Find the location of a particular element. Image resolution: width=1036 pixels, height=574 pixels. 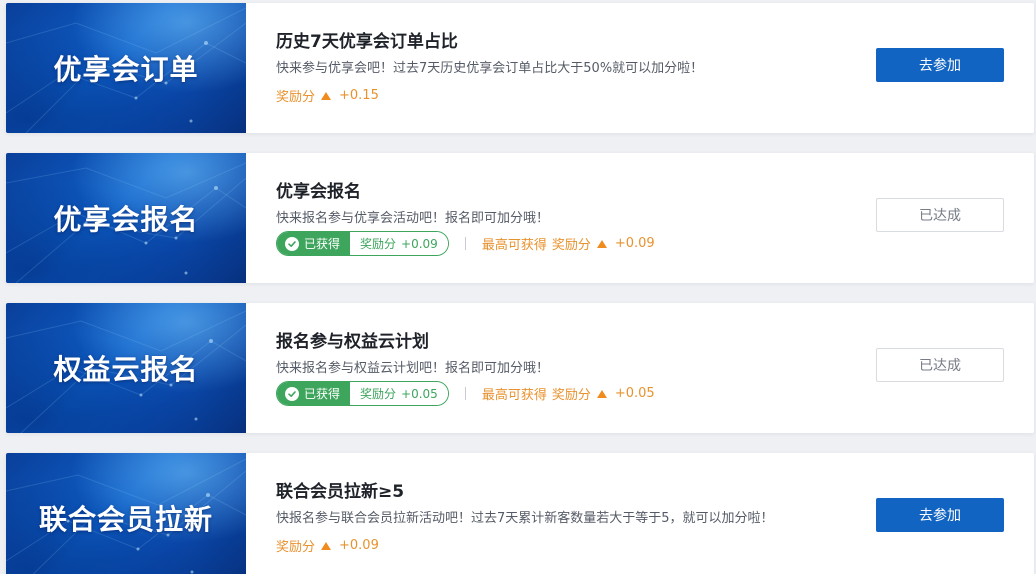

obtained-badge: 已获得 奖励分 +0.05 is located at coordinates (362, 393).